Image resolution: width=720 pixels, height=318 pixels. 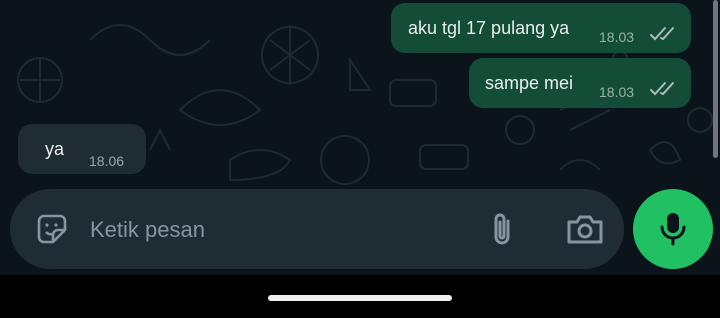 What do you see at coordinates (55, 149) in the screenshot?
I see `message-text: ya` at bounding box center [55, 149].